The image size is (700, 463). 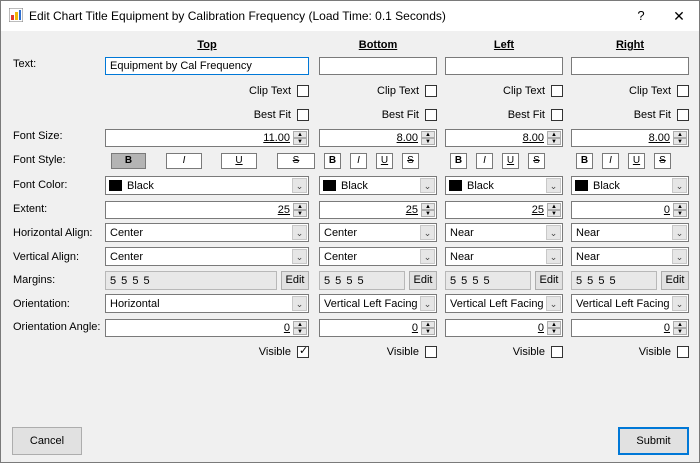 I want to click on bold-button-right: B, so click(x=584, y=161).